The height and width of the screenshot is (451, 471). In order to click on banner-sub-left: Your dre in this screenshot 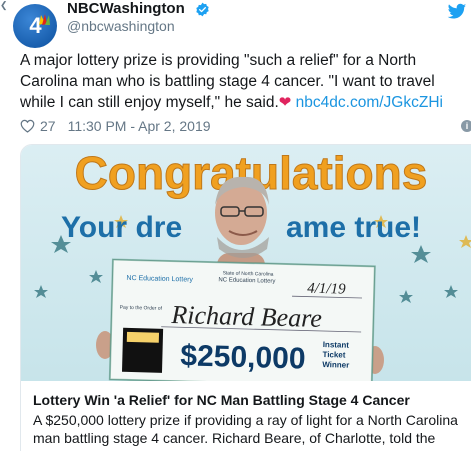, I will do `click(121, 227)`.